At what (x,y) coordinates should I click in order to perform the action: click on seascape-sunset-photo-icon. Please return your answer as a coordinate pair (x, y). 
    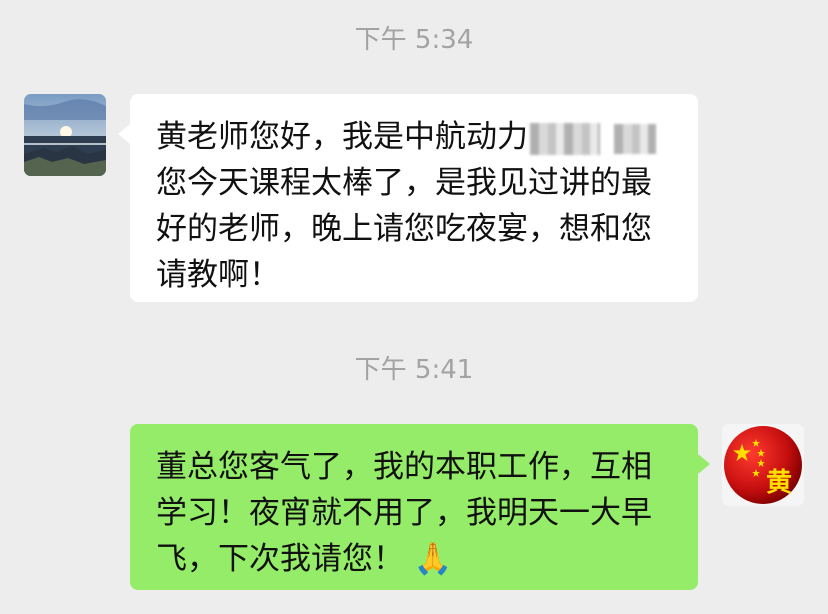
    Looking at the image, I should click on (65, 135).